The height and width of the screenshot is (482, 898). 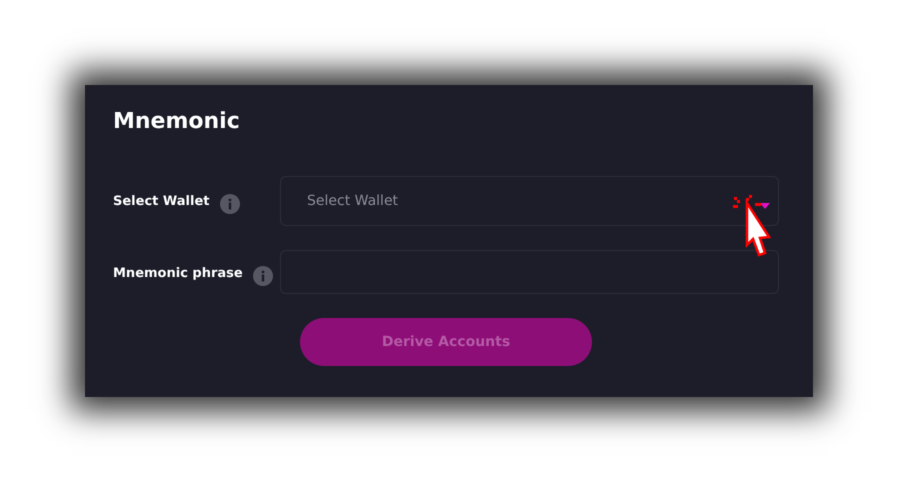 What do you see at coordinates (178, 273) in the screenshot?
I see `field-label: Mnemonic phrase` at bounding box center [178, 273].